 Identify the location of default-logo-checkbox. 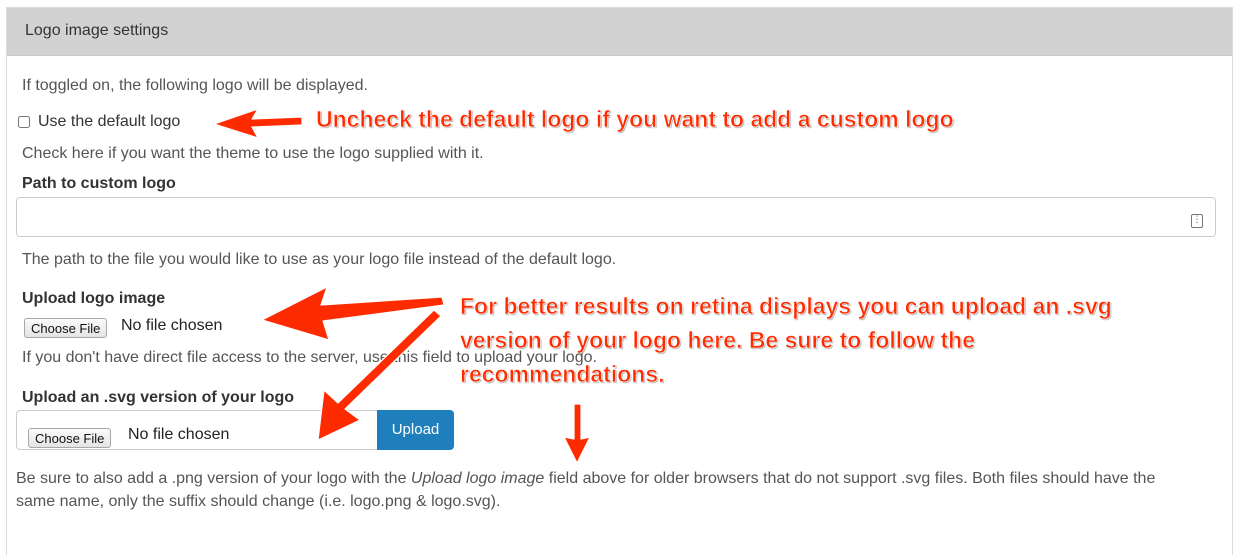
(24, 122).